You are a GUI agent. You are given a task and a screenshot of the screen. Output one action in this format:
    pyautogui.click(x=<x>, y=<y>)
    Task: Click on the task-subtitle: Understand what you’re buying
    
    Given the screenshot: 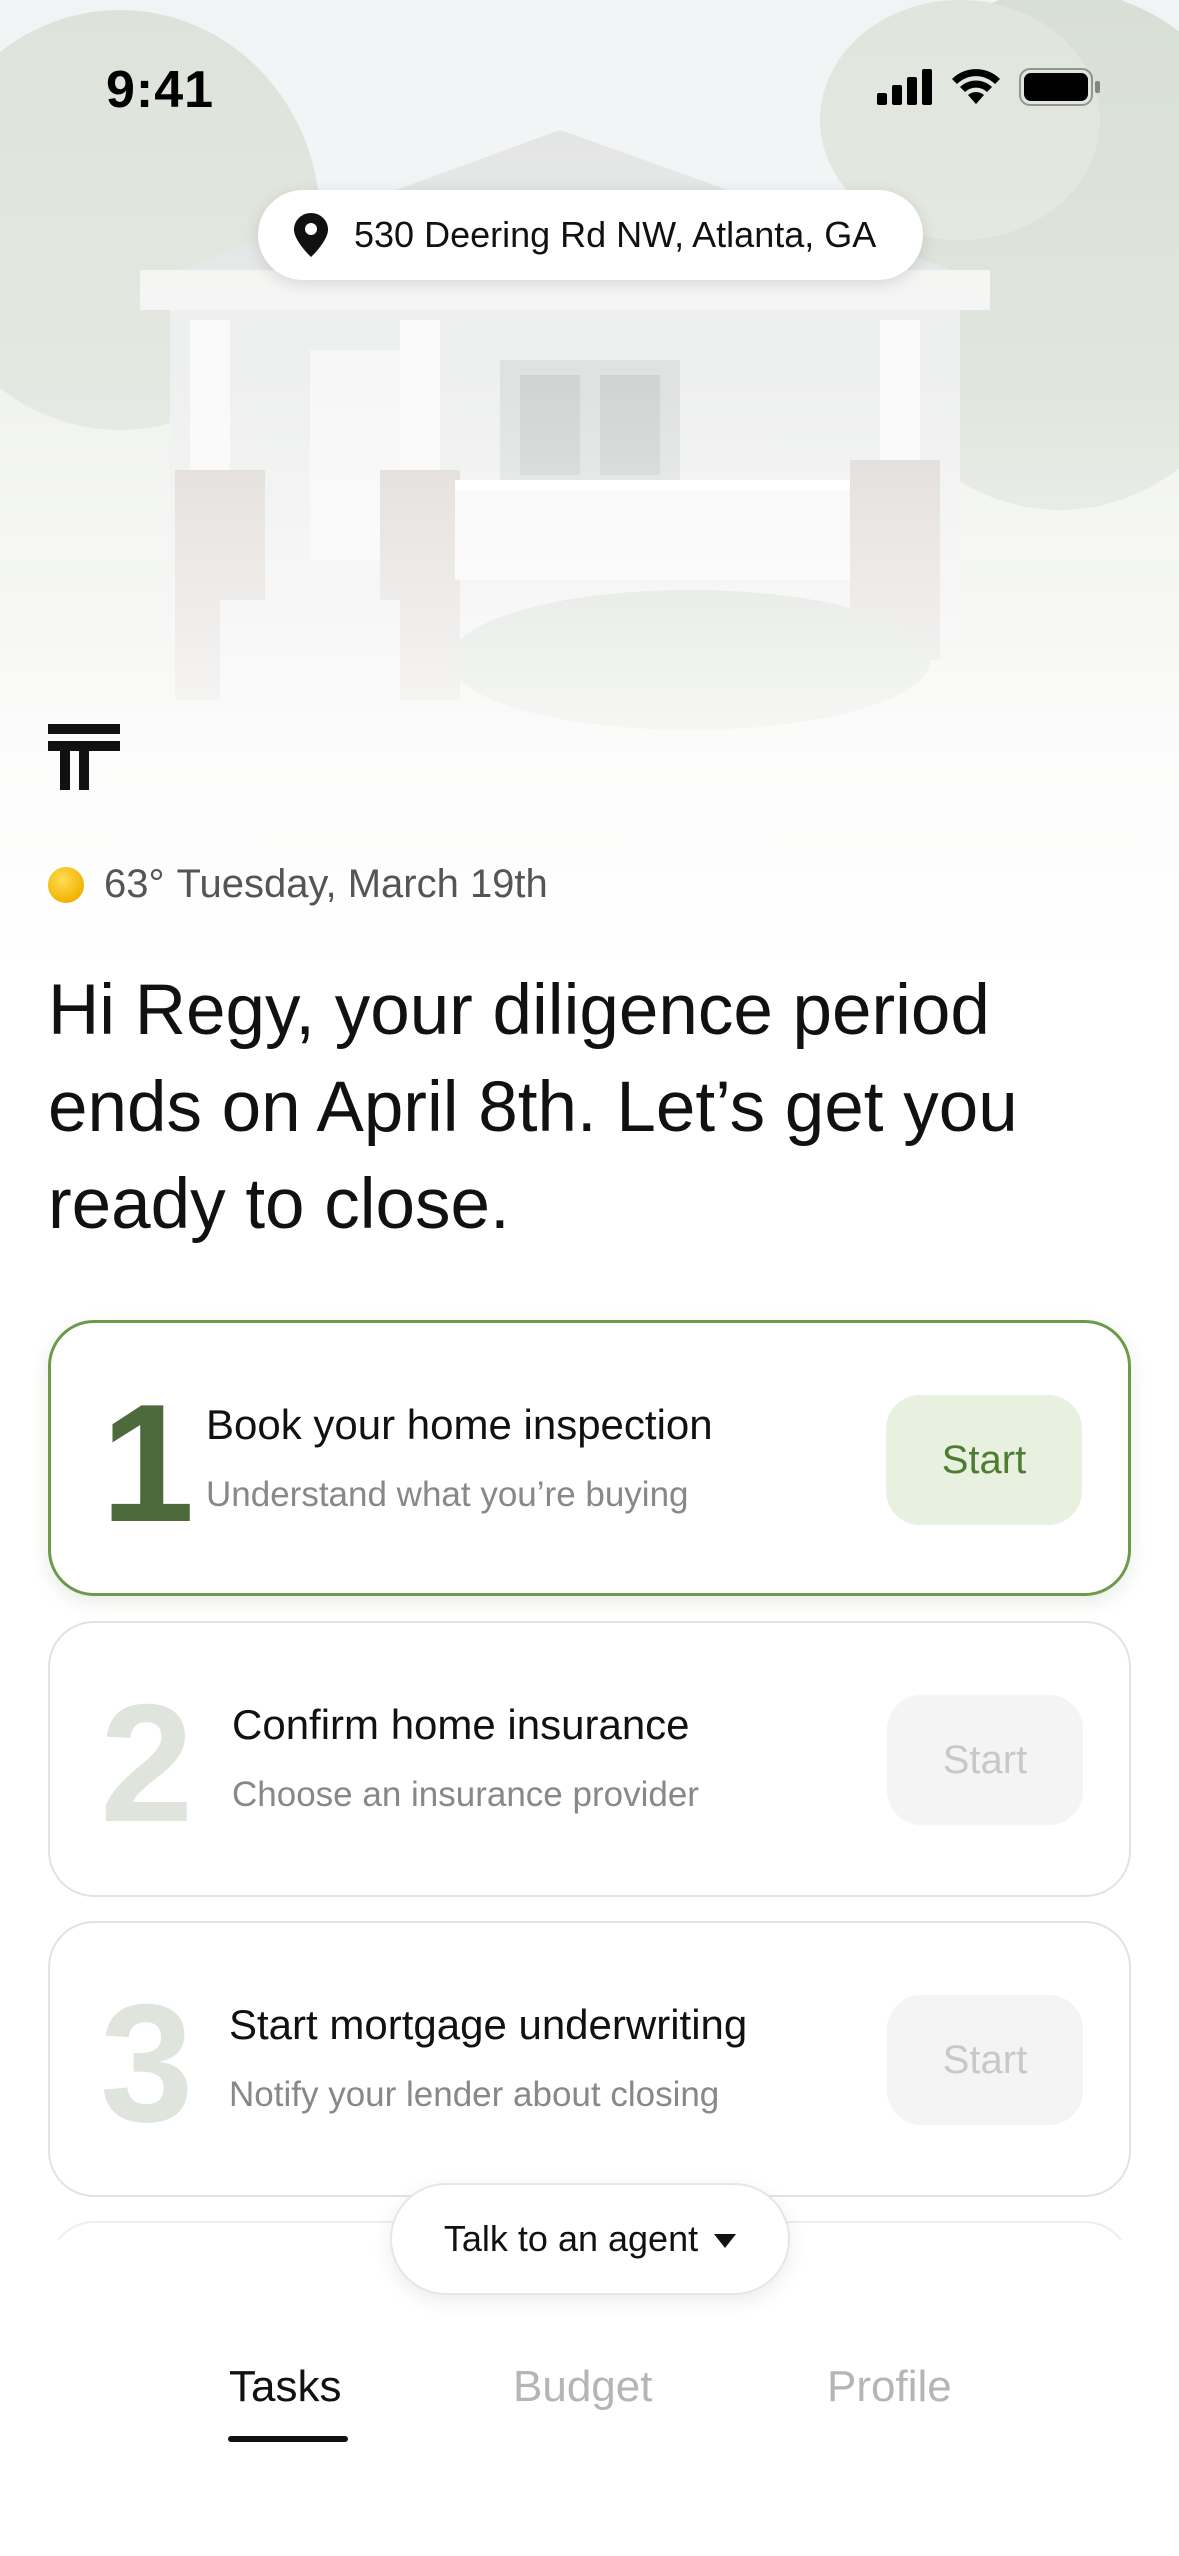 What is the action you would take?
    pyautogui.click(x=447, y=1494)
    